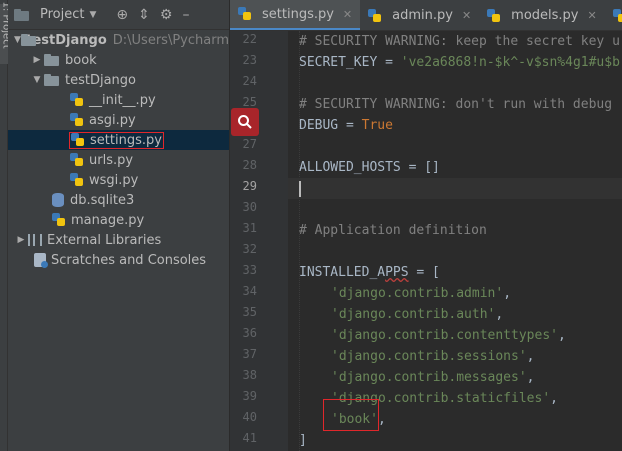 The height and width of the screenshot is (451, 622). I want to click on tree-item-label: db.sqlite3, so click(102, 200).